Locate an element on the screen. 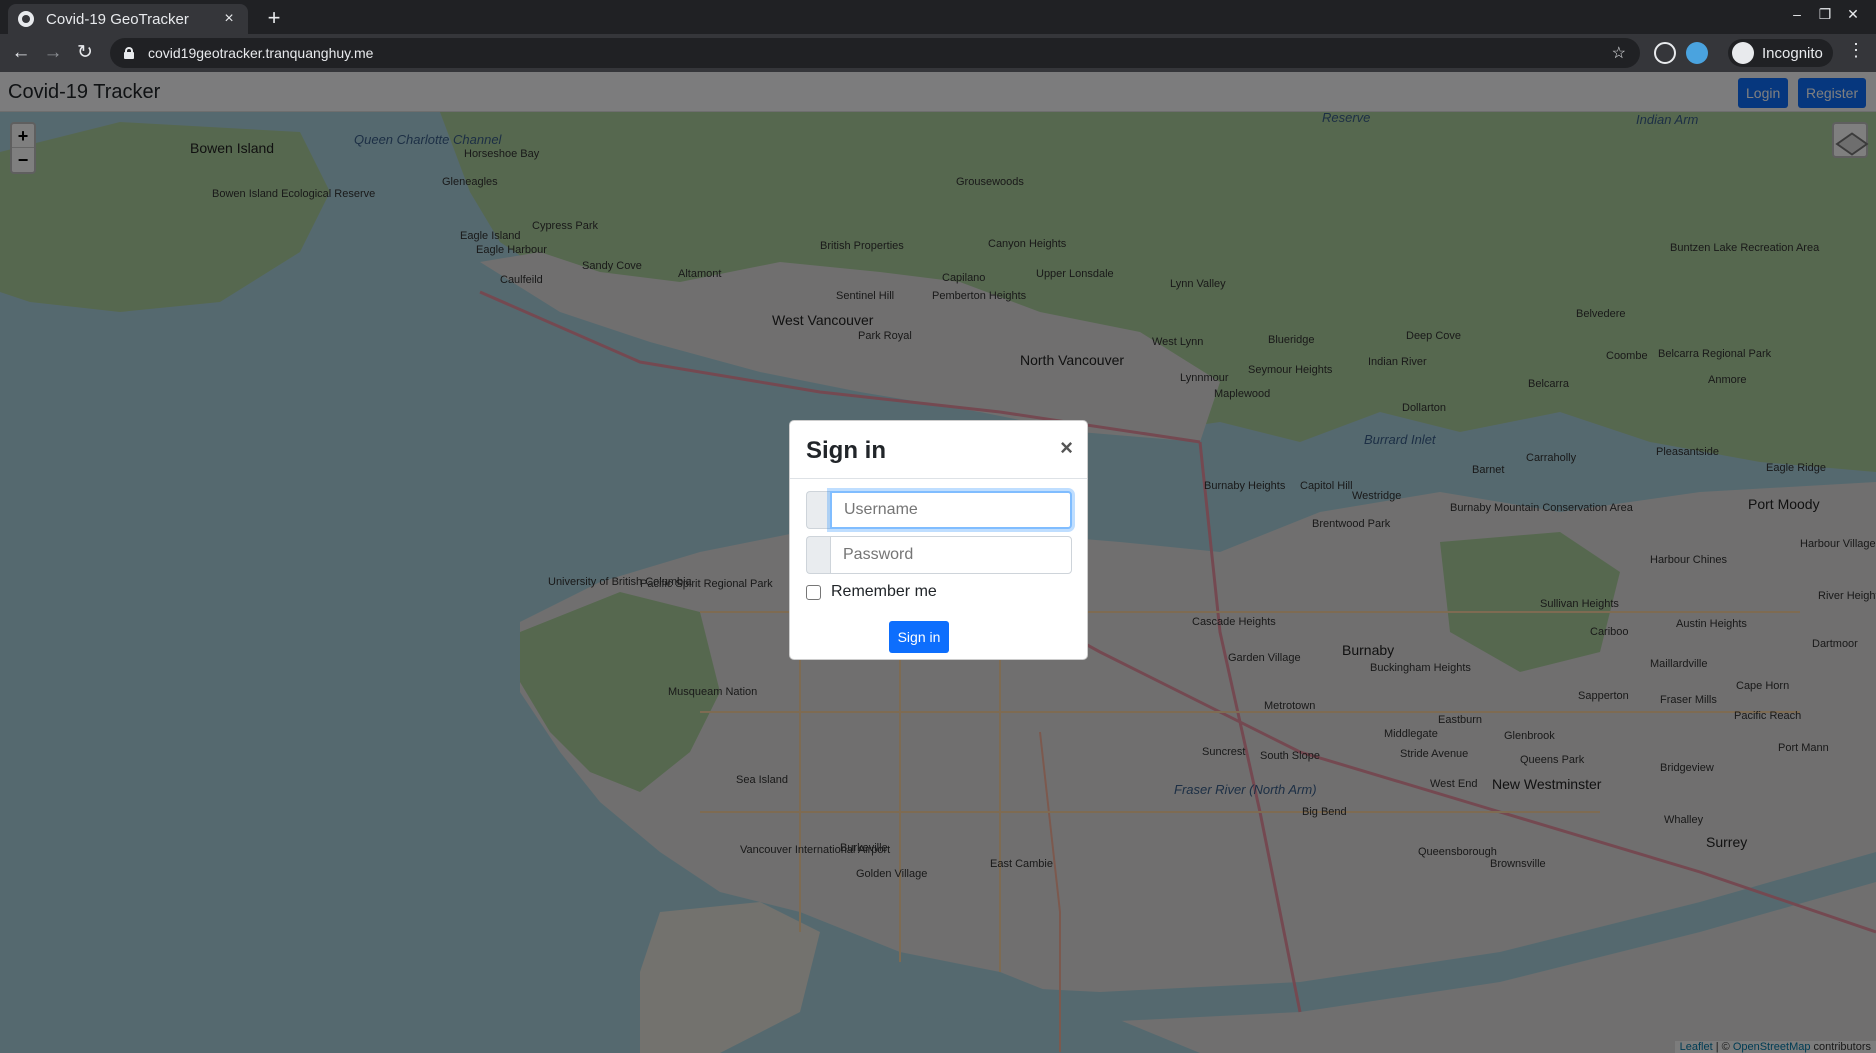 The height and width of the screenshot is (1053, 1876). tab-close-icon: × is located at coordinates (229, 19).